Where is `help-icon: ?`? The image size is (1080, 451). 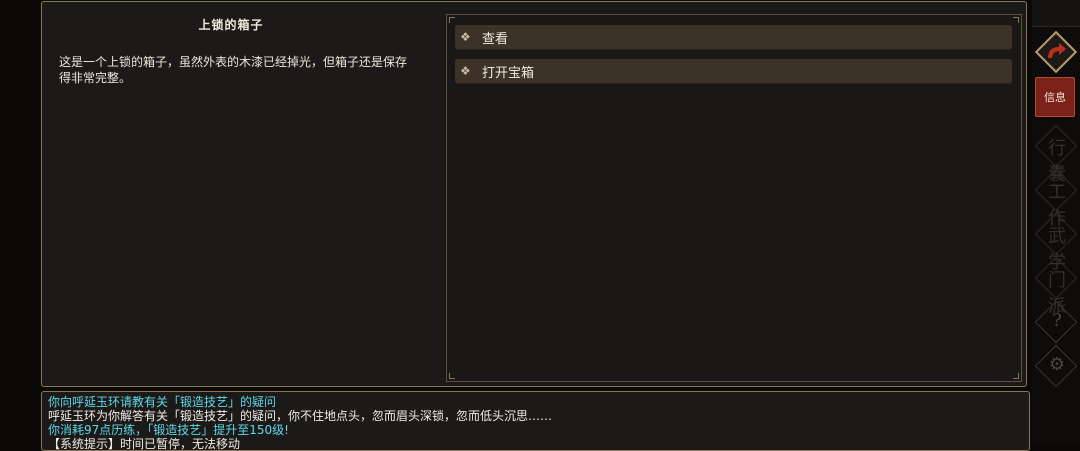 help-icon: ? is located at coordinates (1057, 320).